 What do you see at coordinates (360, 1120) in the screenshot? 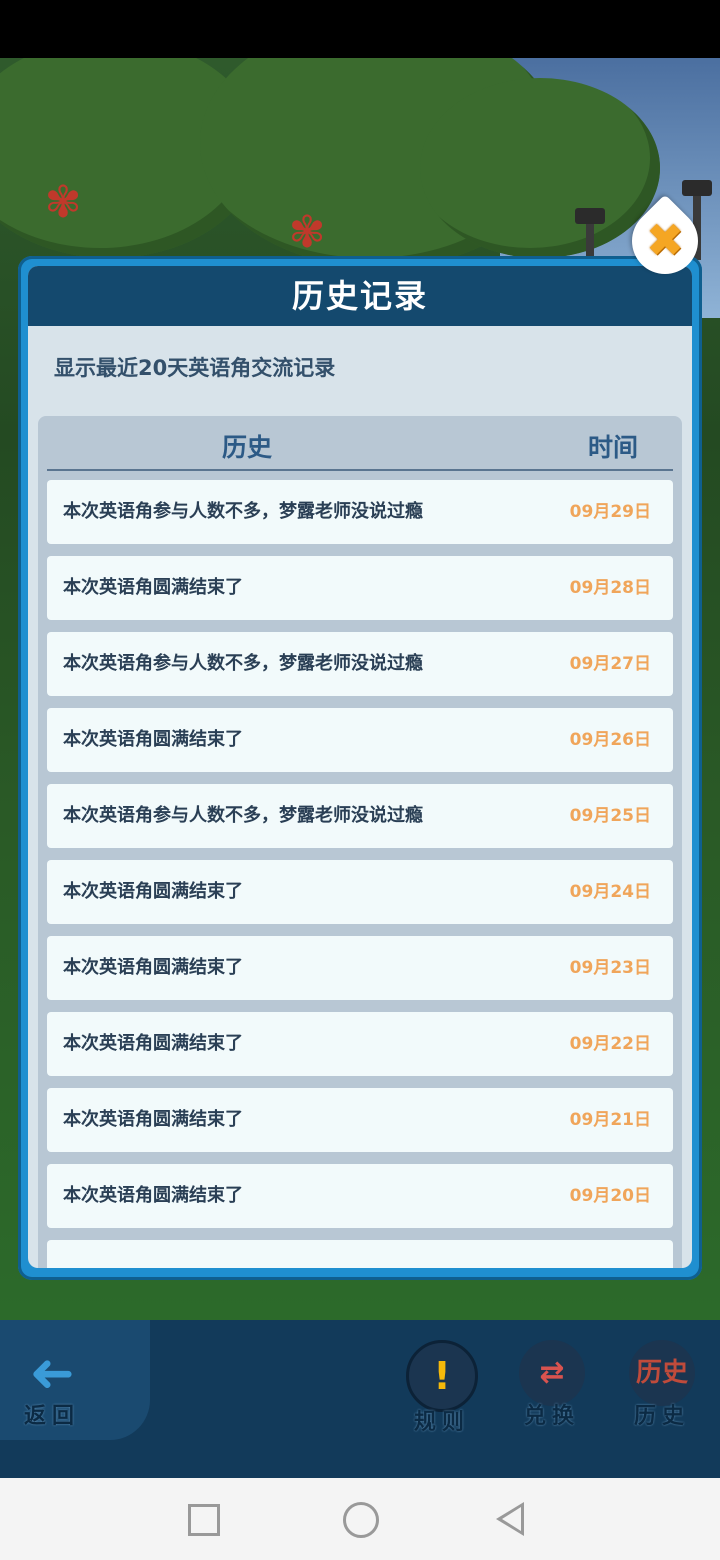
I see `list-item: 本次英语角圆满结束了 09月21日` at bounding box center [360, 1120].